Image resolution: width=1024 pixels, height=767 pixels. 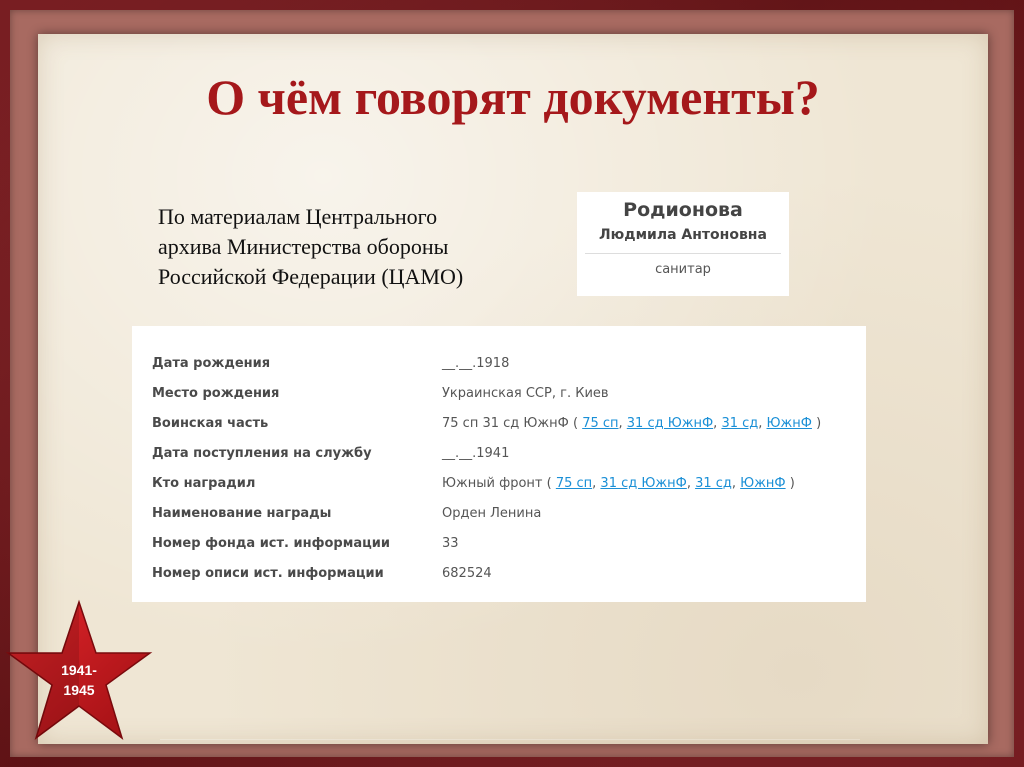 I want to click on person-given-names: Людмила Антоновна, so click(x=683, y=235).